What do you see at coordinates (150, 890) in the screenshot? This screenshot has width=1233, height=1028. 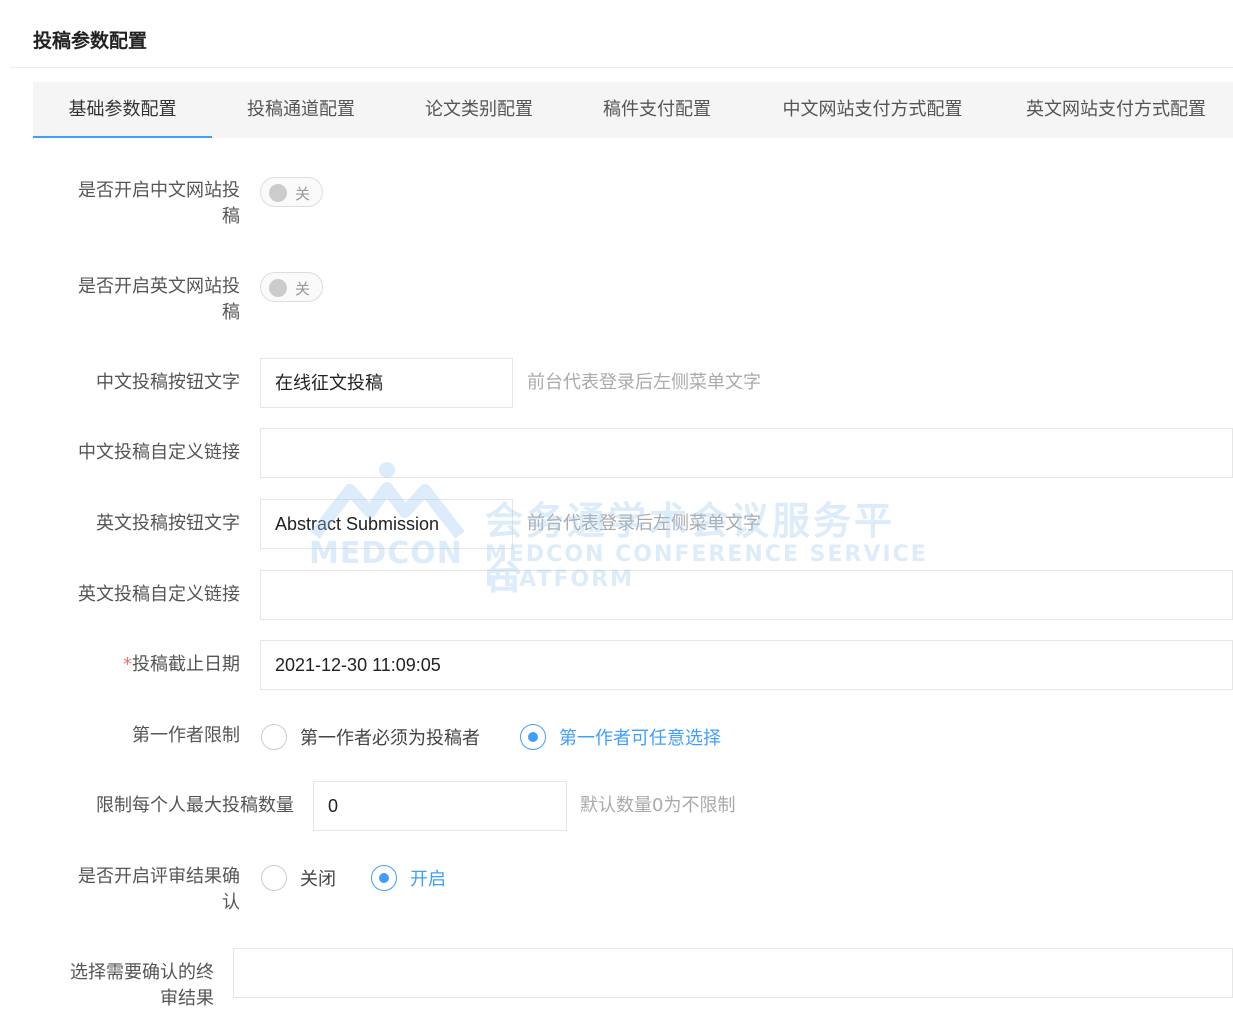 I see `review-confirm-label: 是否开启评审结果确 认` at bounding box center [150, 890].